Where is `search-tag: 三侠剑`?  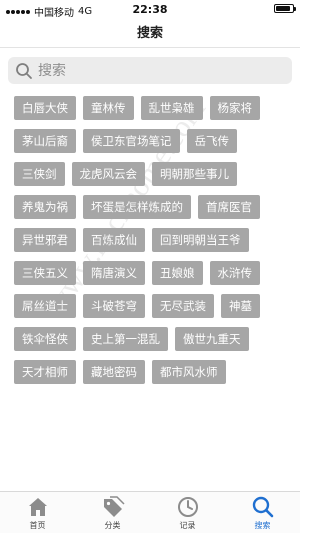
search-tag: 三侠剑 is located at coordinates (39, 174).